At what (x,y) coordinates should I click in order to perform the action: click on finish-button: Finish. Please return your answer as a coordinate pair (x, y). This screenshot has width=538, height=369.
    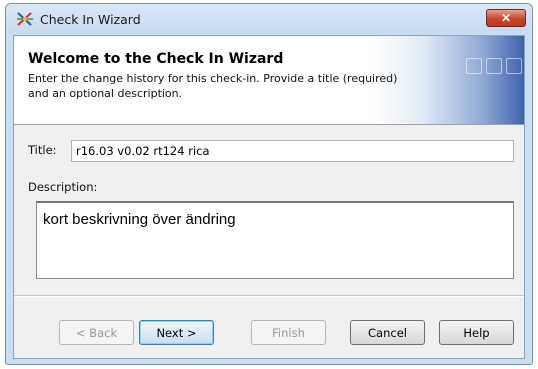
    Looking at the image, I should click on (288, 332).